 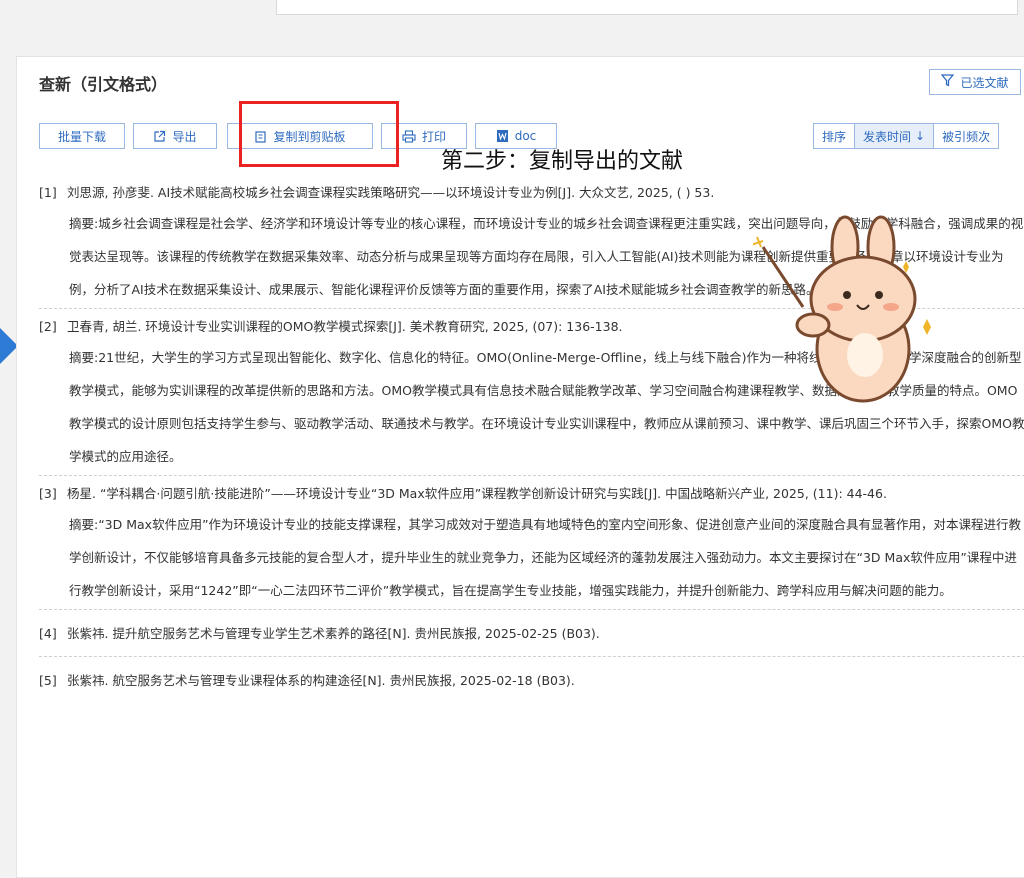 I want to click on bunny-mascot-icon, so click(x=842, y=309).